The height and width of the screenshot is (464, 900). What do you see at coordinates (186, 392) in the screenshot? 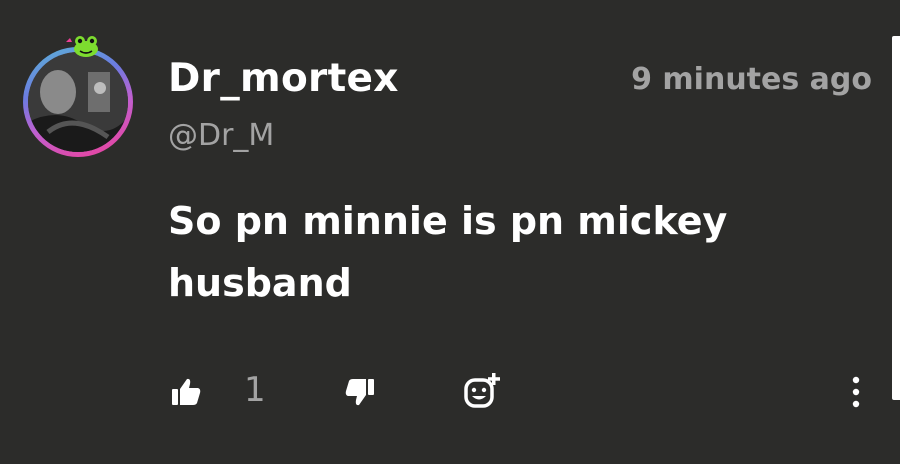
I see `thumbs-up-icon` at bounding box center [186, 392].